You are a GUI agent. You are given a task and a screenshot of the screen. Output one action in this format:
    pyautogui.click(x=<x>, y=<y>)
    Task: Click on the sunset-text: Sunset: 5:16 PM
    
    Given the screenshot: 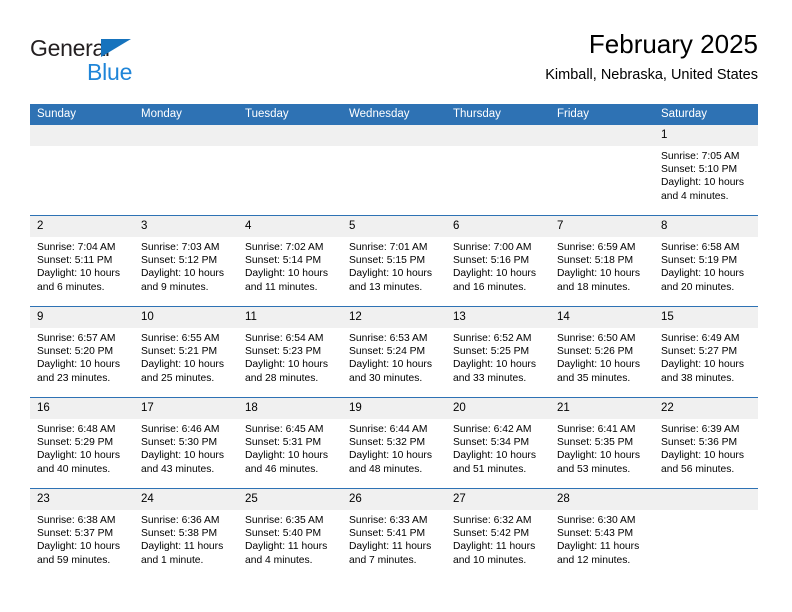 What is the action you would take?
    pyautogui.click(x=491, y=261)
    